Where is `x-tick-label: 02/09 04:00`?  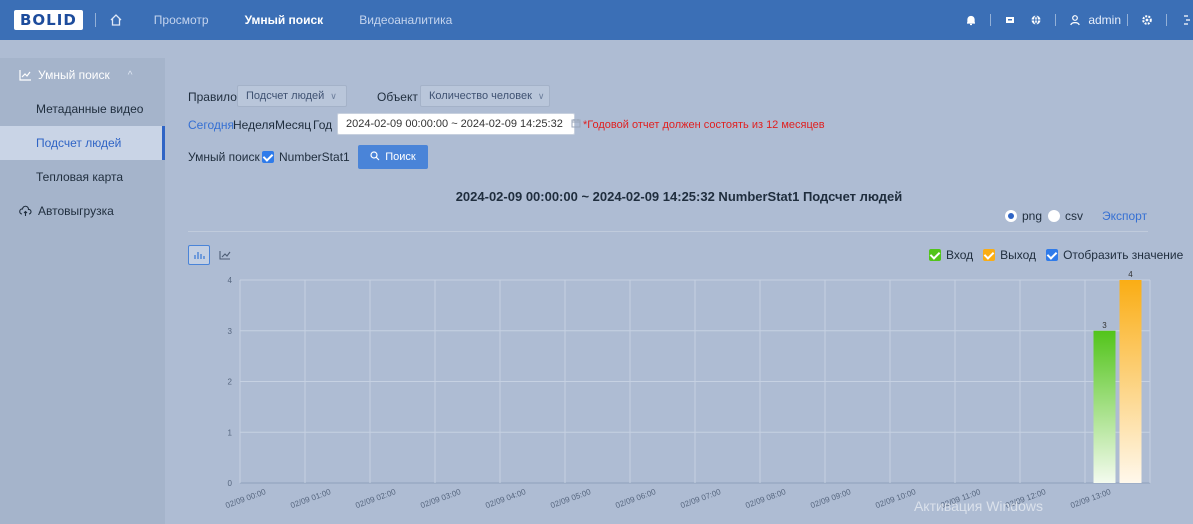 x-tick-label: 02/09 04:00 is located at coordinates (505, 498).